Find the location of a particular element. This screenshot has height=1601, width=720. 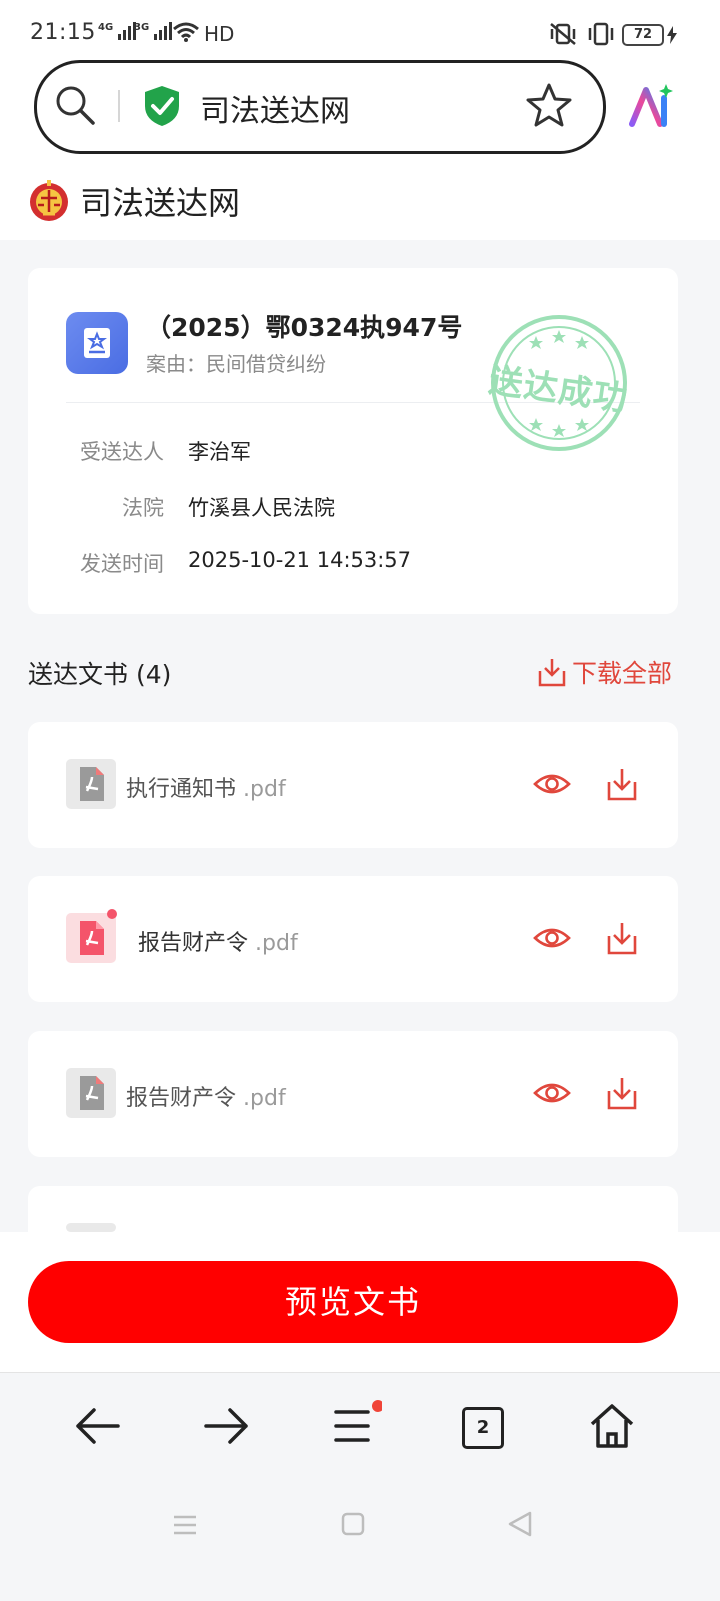

address-text: 司法送达网 is located at coordinates (275, 108).